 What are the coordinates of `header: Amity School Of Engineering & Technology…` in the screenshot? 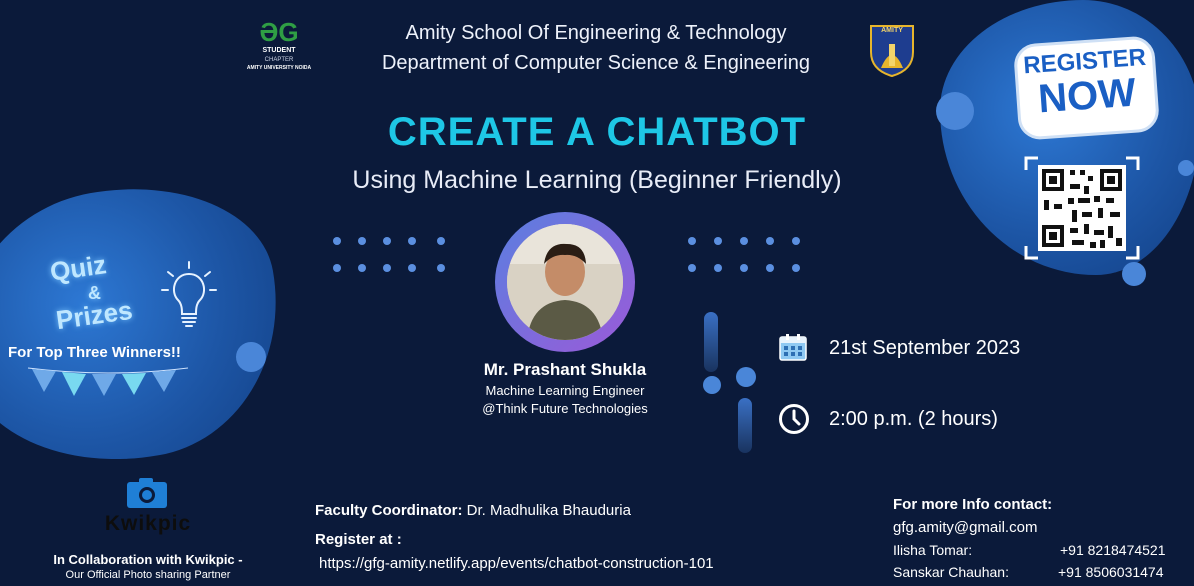 It's located at (596, 48).